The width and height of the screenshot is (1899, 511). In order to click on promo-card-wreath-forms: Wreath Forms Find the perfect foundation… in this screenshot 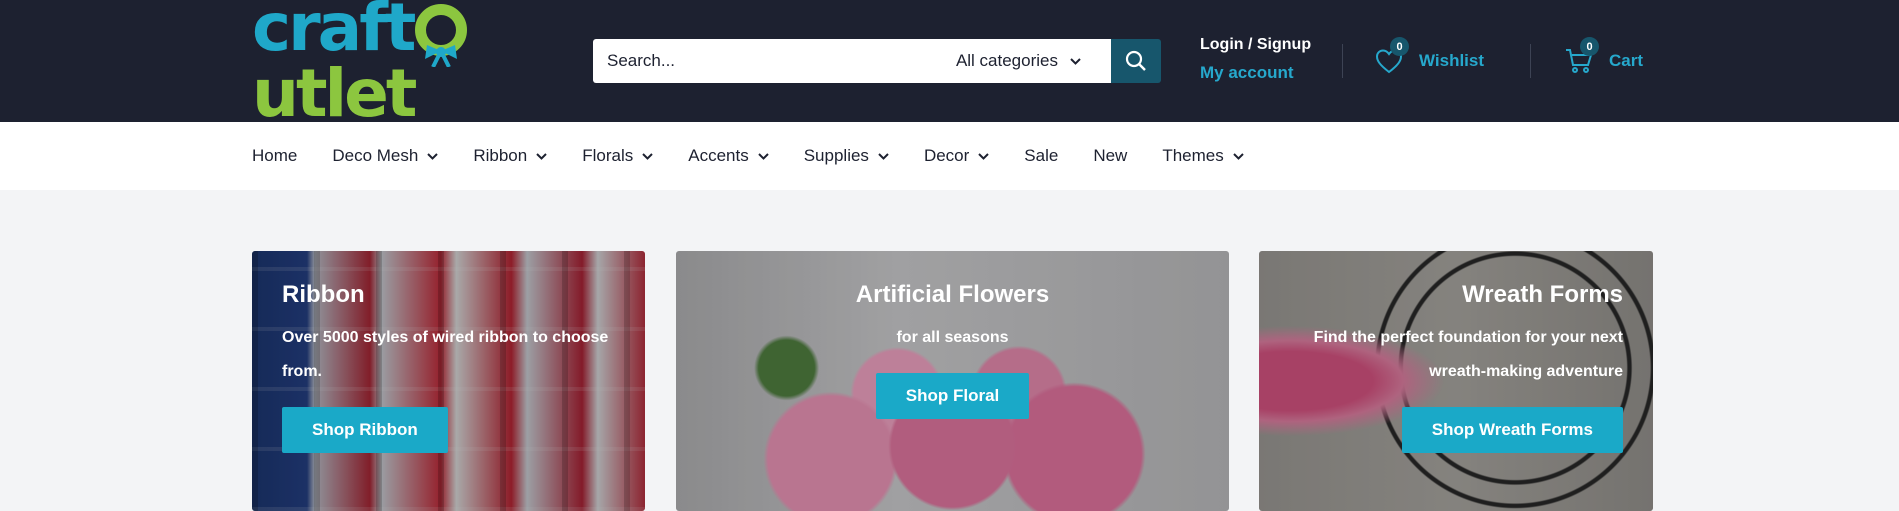, I will do `click(1456, 381)`.